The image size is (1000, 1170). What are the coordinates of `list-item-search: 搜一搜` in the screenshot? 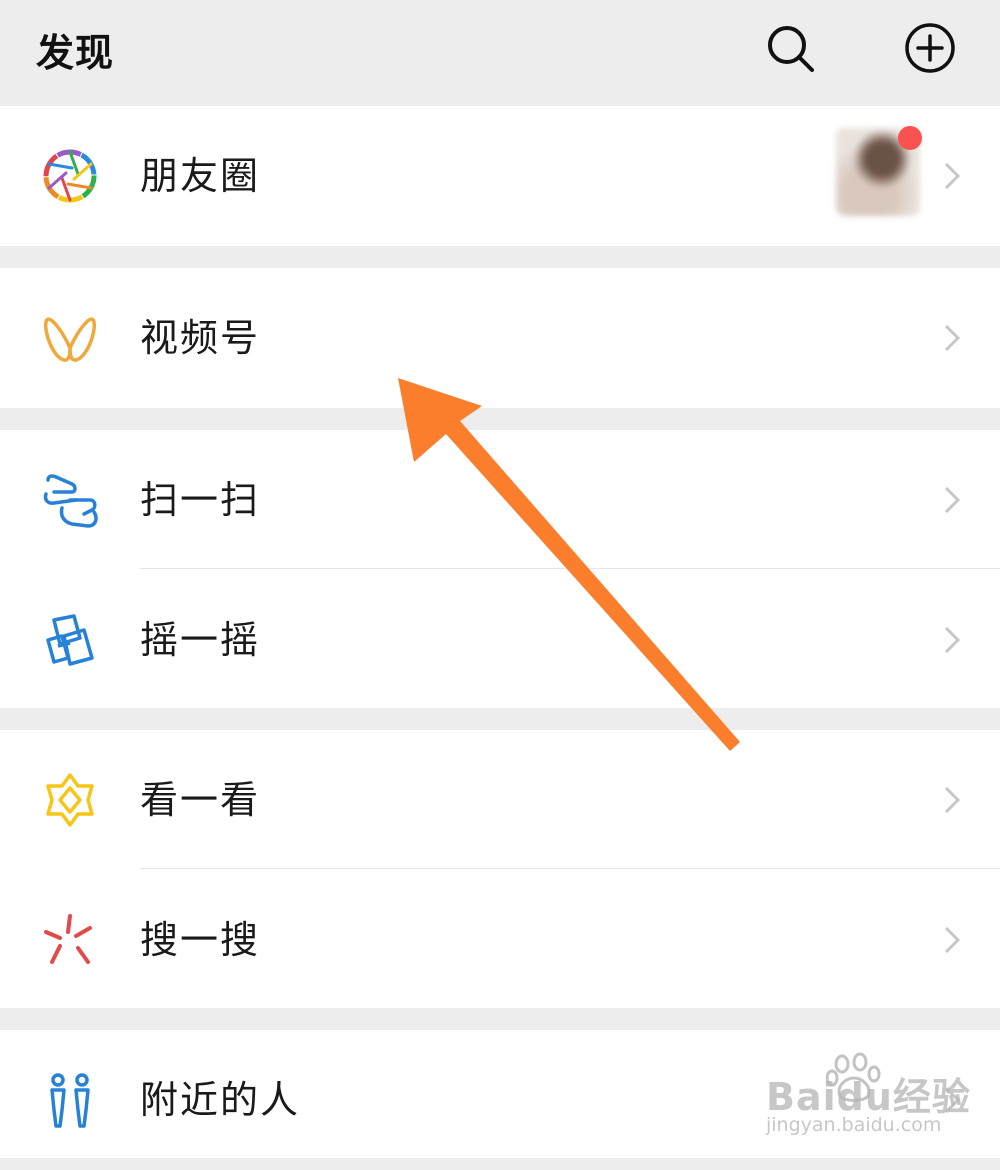 It's located at (500, 940).